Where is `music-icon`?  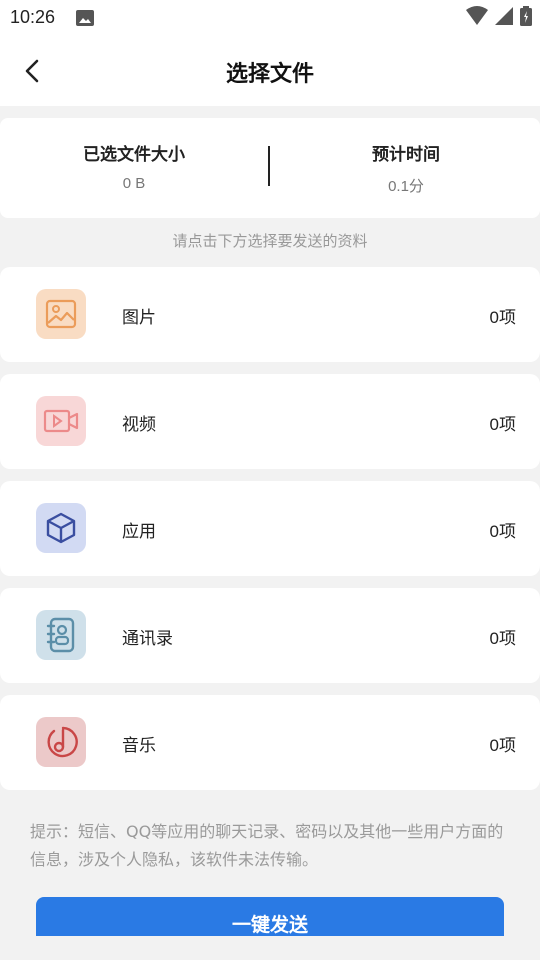 music-icon is located at coordinates (61, 742).